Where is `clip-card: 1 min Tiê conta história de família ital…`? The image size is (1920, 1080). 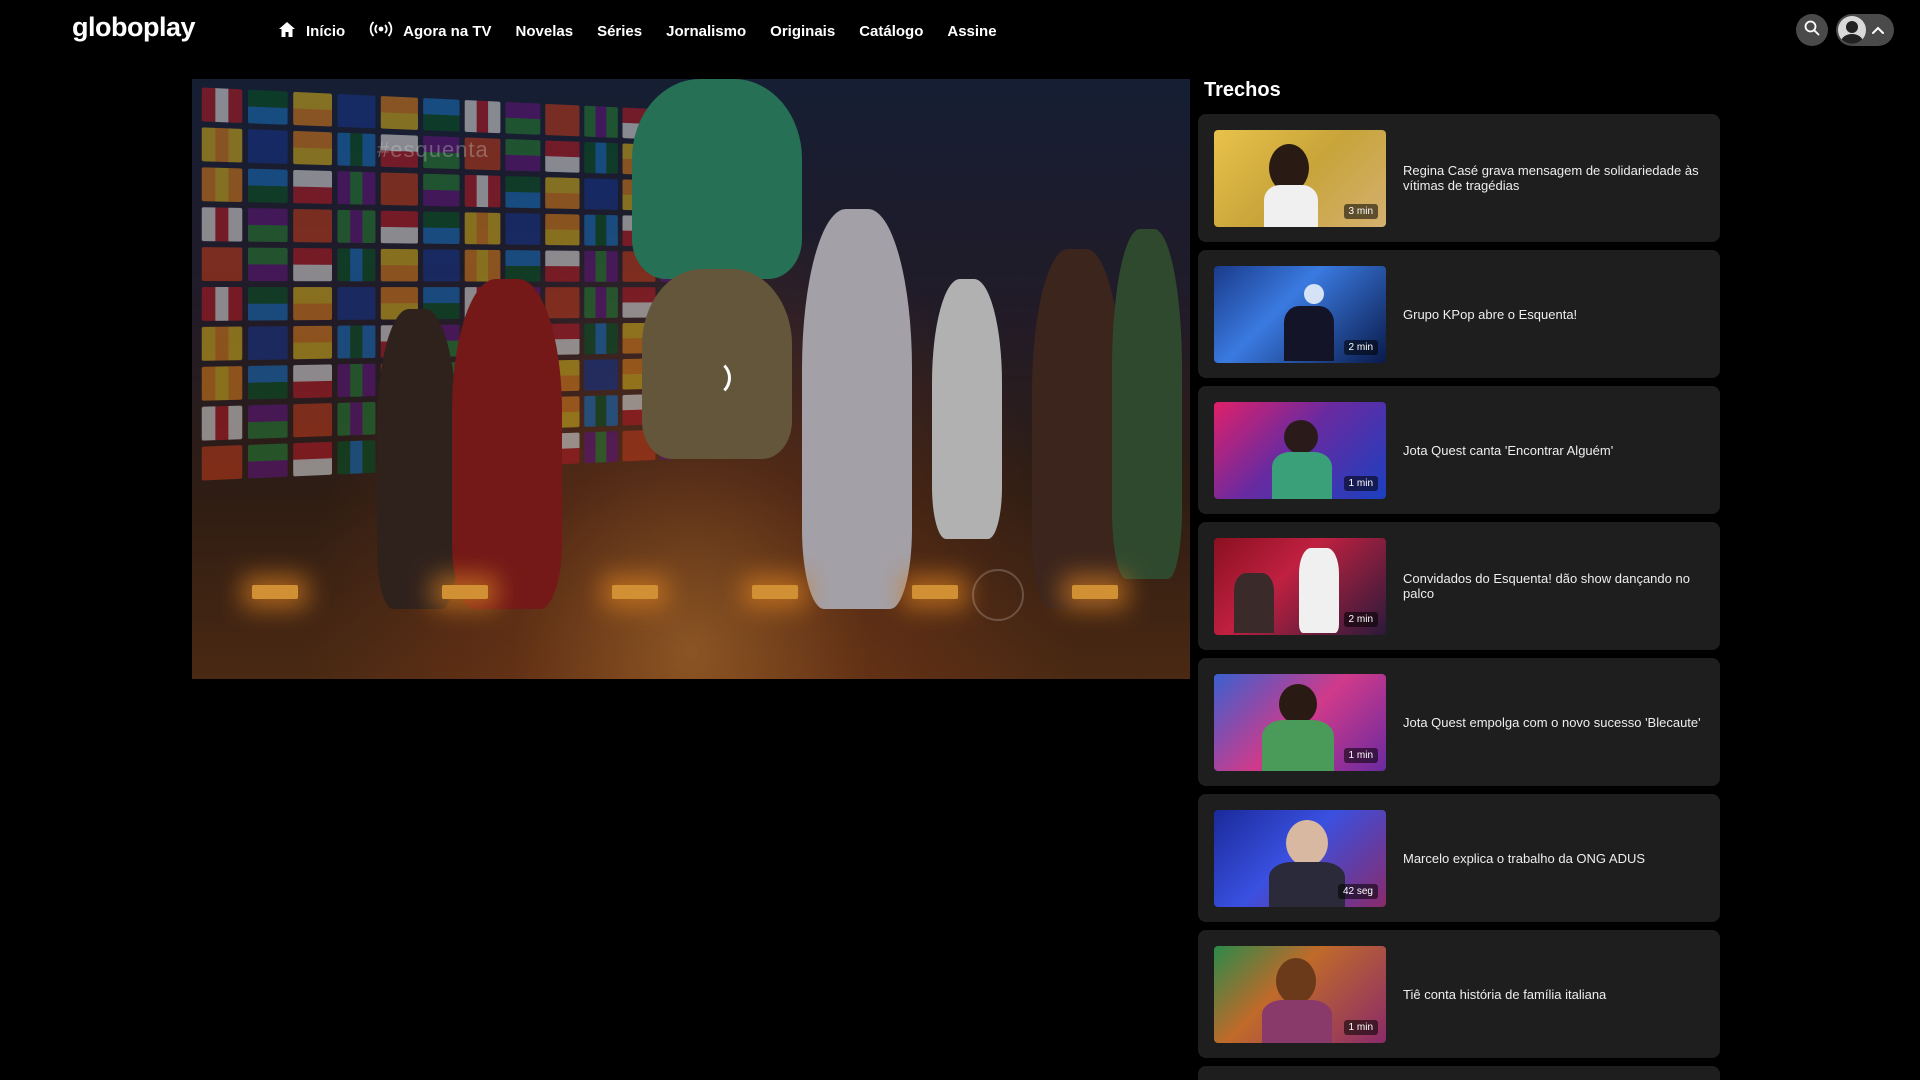 clip-card: 1 min Tiê conta história de família ital… is located at coordinates (1459, 994).